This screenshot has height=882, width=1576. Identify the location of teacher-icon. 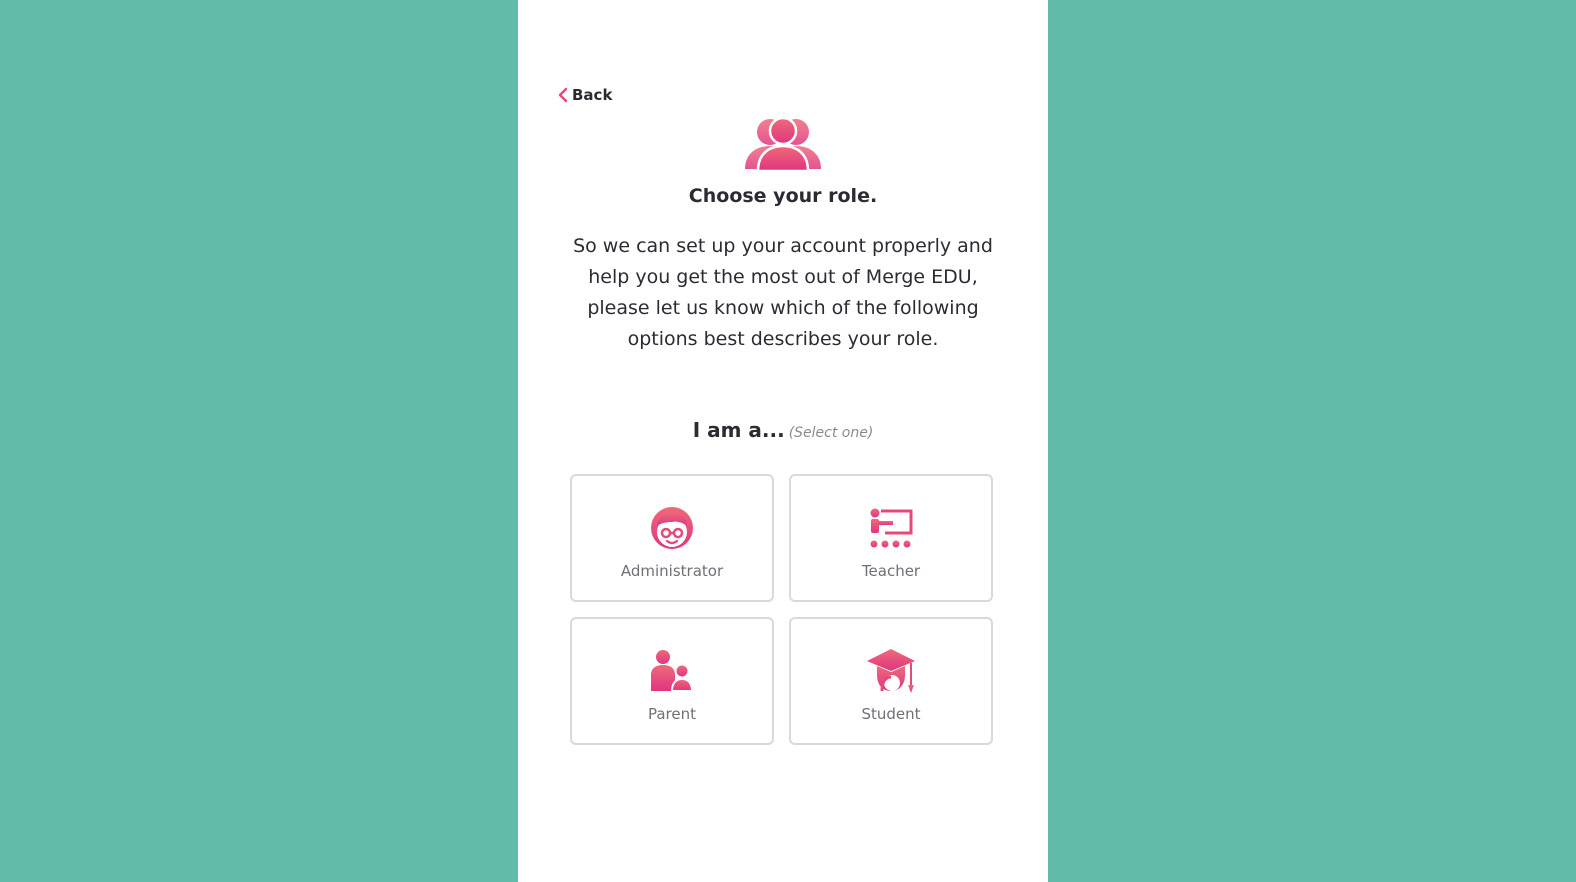
(891, 528).